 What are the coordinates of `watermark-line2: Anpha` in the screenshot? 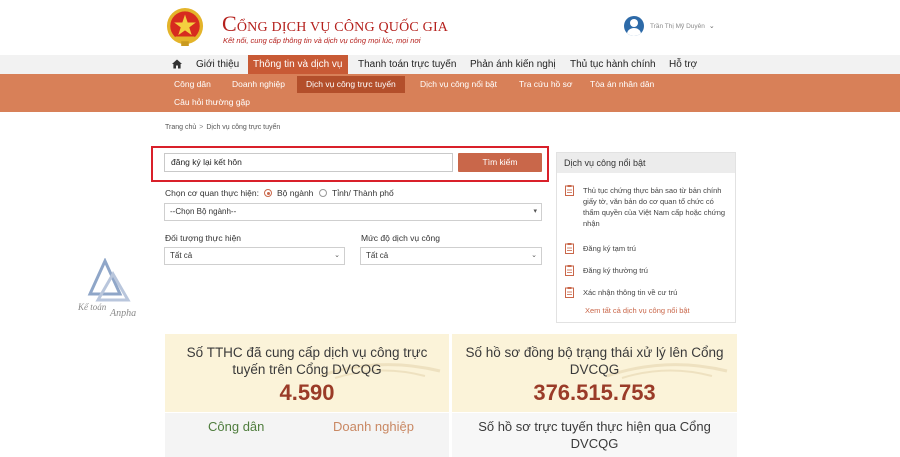 It's located at (122, 313).